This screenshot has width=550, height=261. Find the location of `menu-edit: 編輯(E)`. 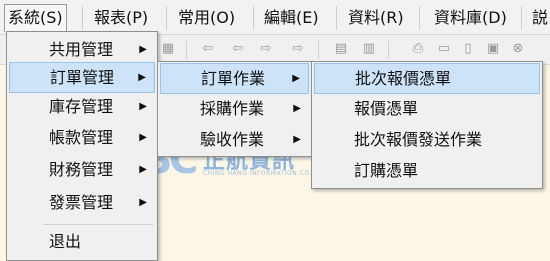

menu-edit: 編輯(E) is located at coordinates (291, 18).